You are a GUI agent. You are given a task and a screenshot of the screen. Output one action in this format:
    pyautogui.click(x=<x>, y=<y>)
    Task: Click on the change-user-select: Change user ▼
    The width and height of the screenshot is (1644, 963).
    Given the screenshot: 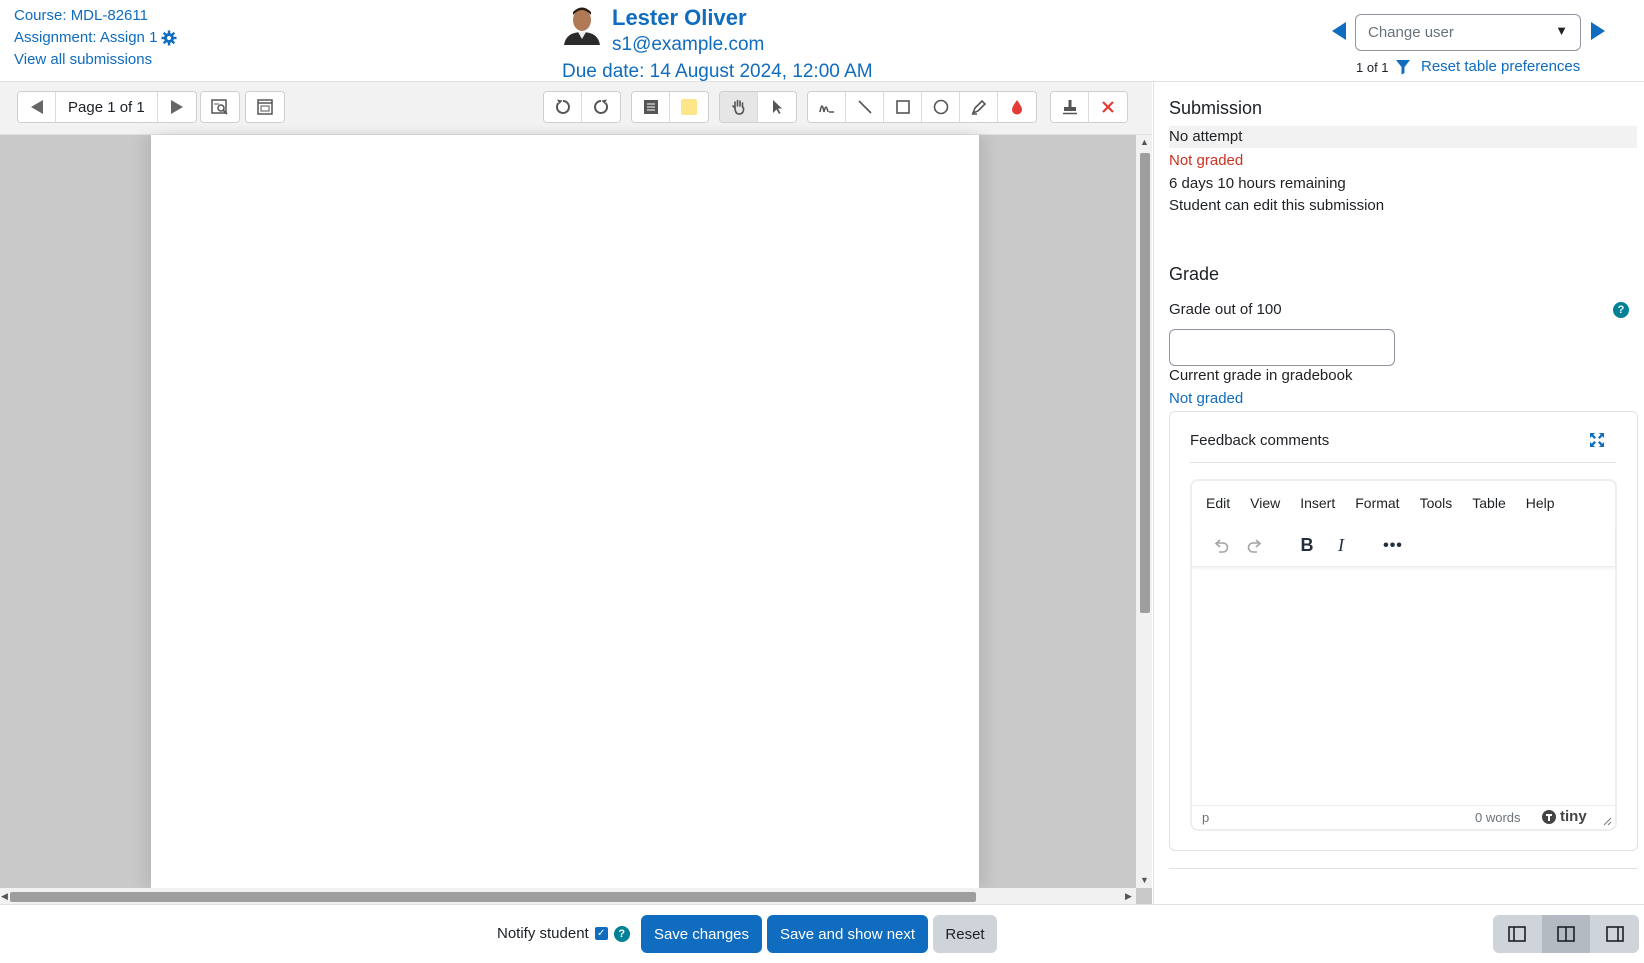 What is the action you would take?
    pyautogui.click(x=1468, y=32)
    